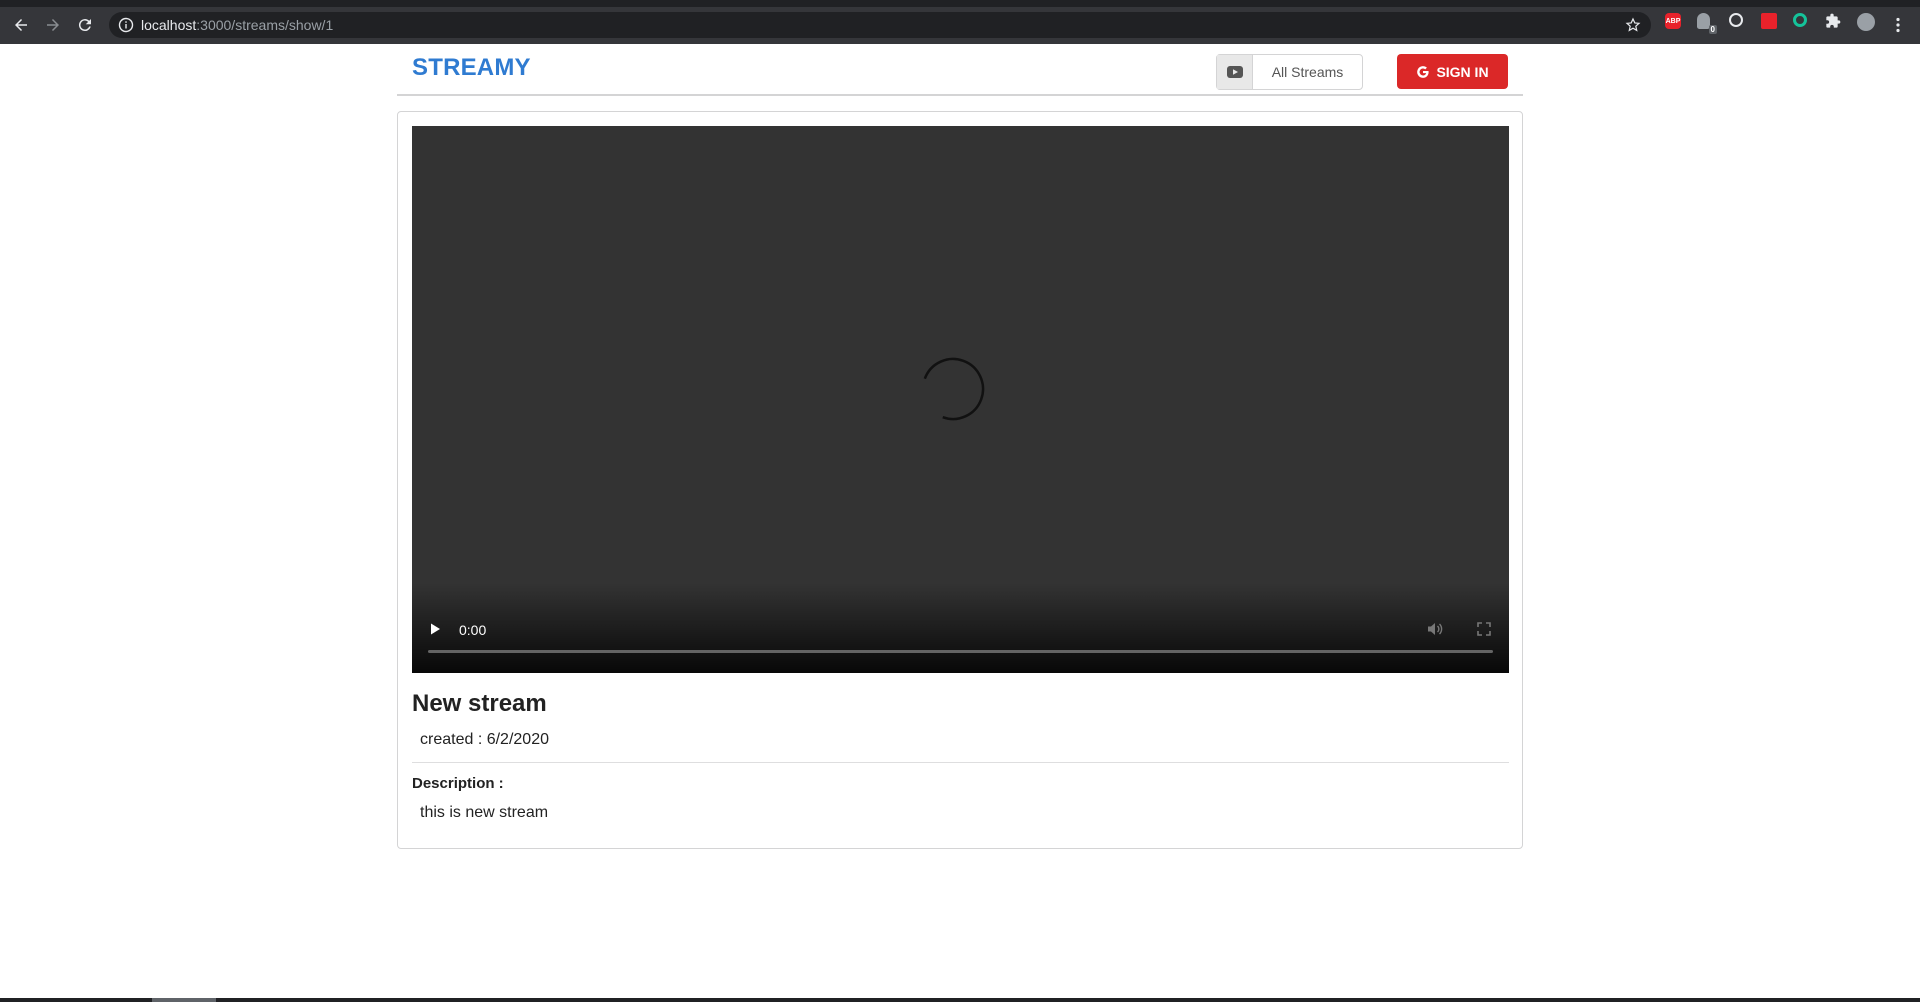 This screenshot has height=1002, width=1920. I want to click on stream-created-date: created : 6/2/2020, so click(484, 739).